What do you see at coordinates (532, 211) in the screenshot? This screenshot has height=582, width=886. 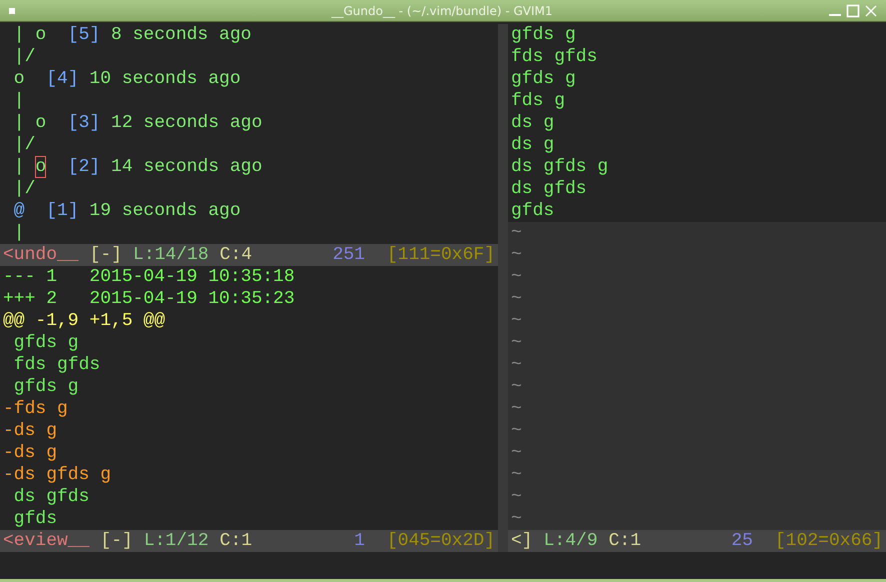 I see `buffer-line: gfds` at bounding box center [532, 211].